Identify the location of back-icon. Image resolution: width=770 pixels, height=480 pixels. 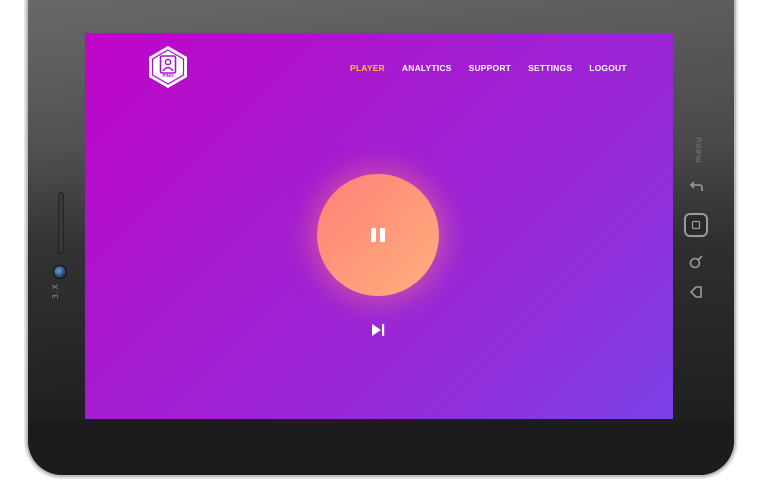
(696, 187).